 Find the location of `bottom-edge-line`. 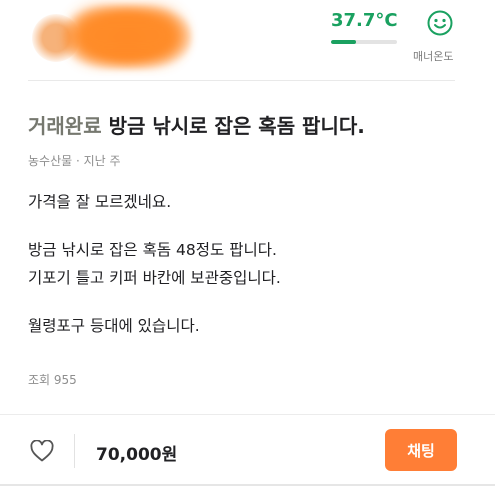

bottom-edge-line is located at coordinates (247, 485).